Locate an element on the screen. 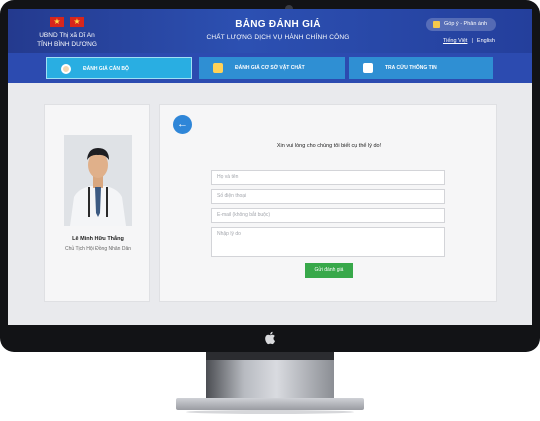  full-name-input: Họ và tên is located at coordinates (328, 177).